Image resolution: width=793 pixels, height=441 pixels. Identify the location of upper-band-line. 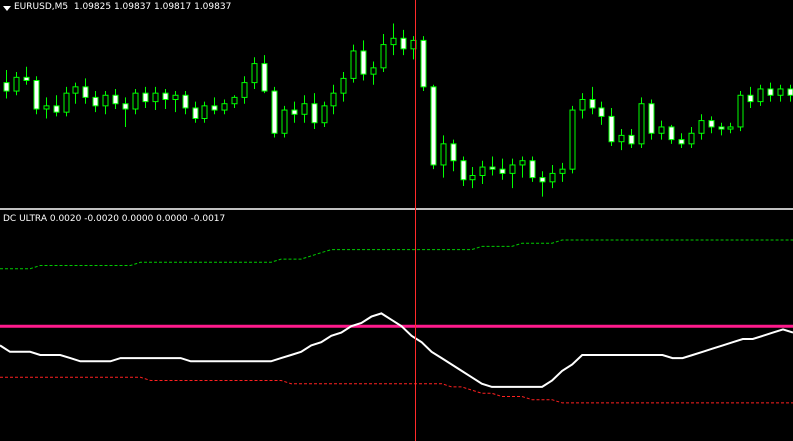
(396, 254).